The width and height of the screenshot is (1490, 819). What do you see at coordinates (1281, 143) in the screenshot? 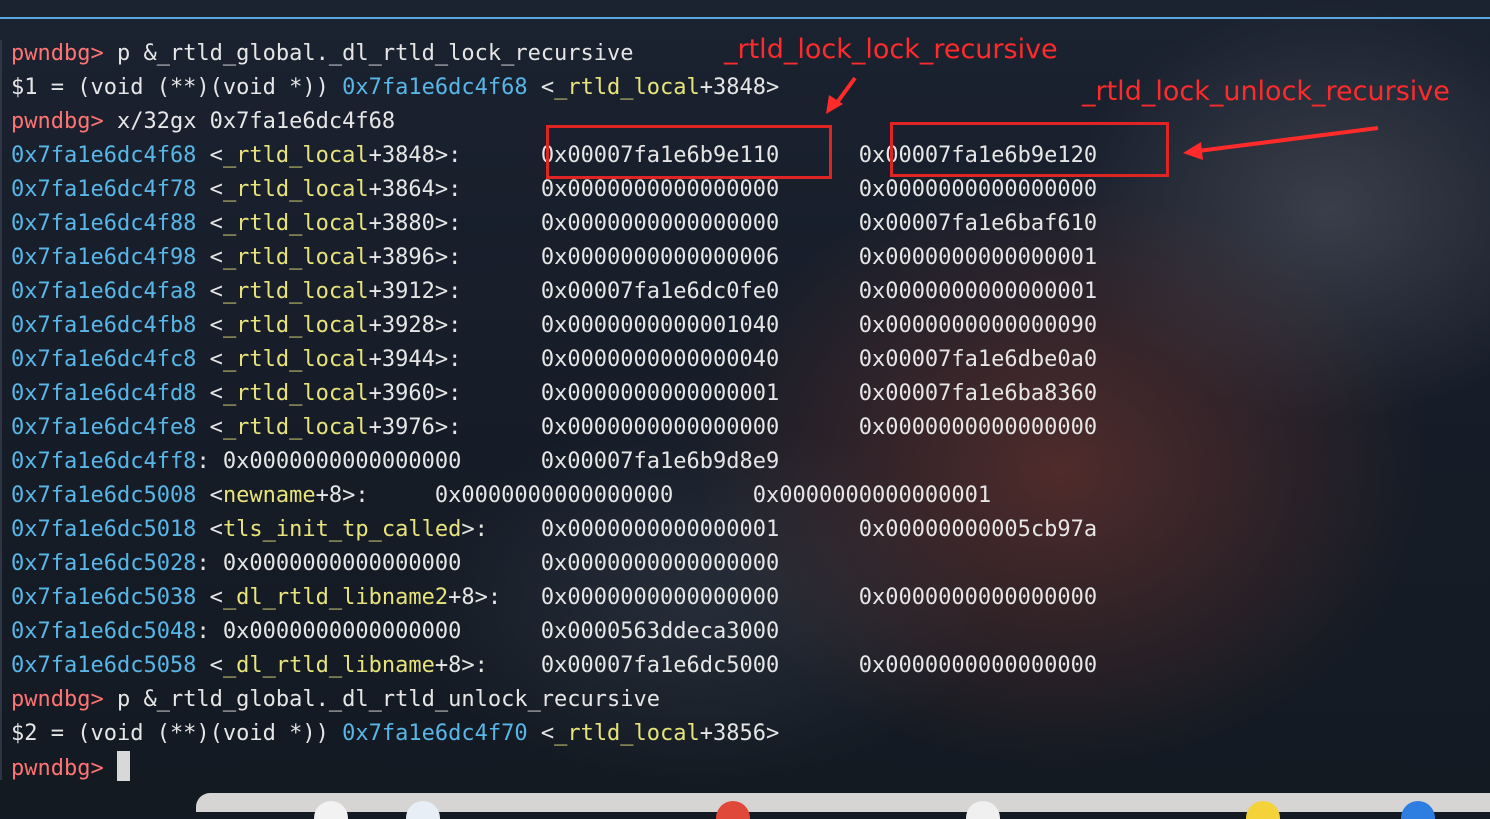
I see `arrow-unlock` at bounding box center [1281, 143].